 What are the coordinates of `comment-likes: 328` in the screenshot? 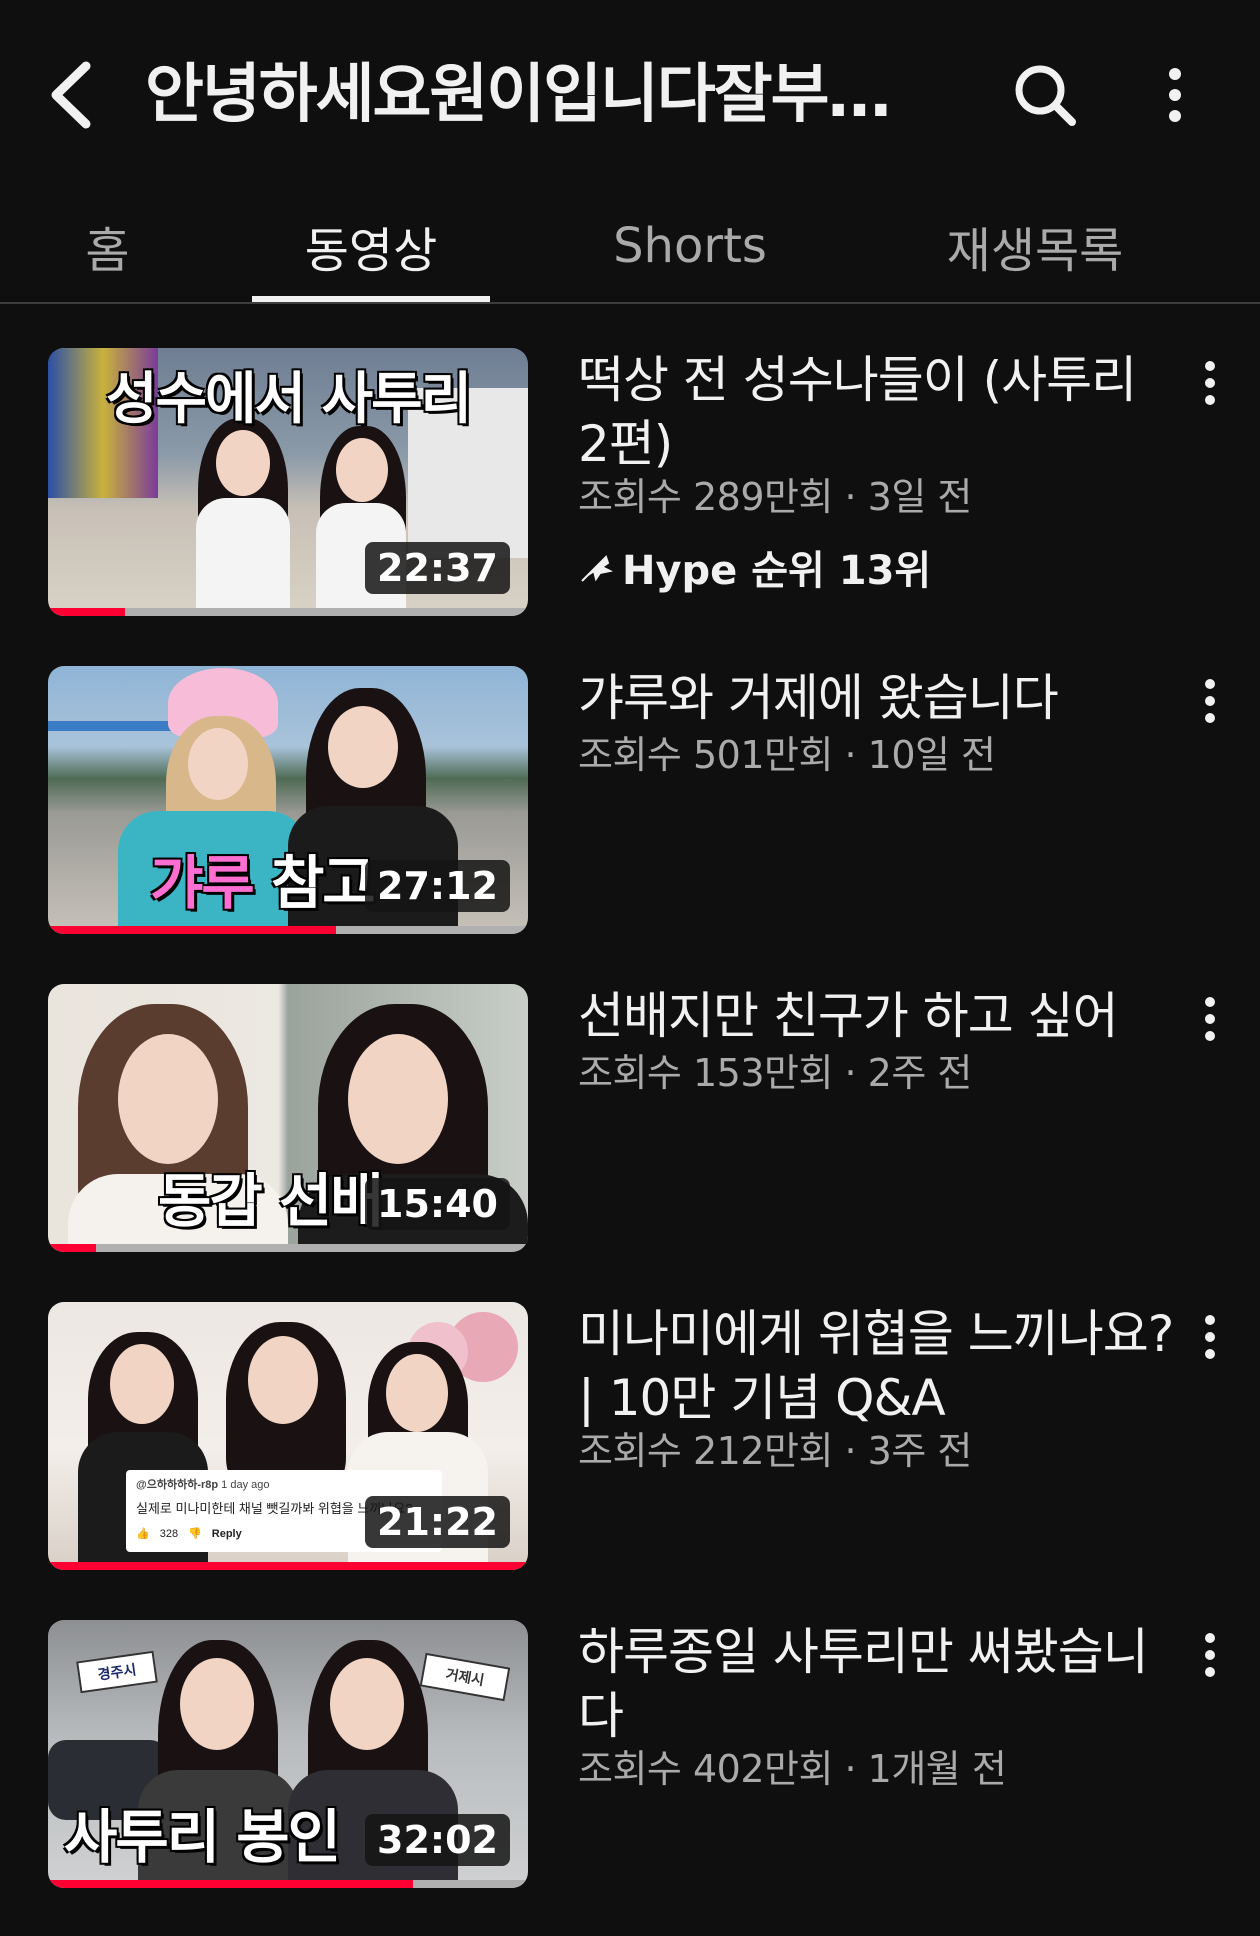 It's located at (169, 1533).